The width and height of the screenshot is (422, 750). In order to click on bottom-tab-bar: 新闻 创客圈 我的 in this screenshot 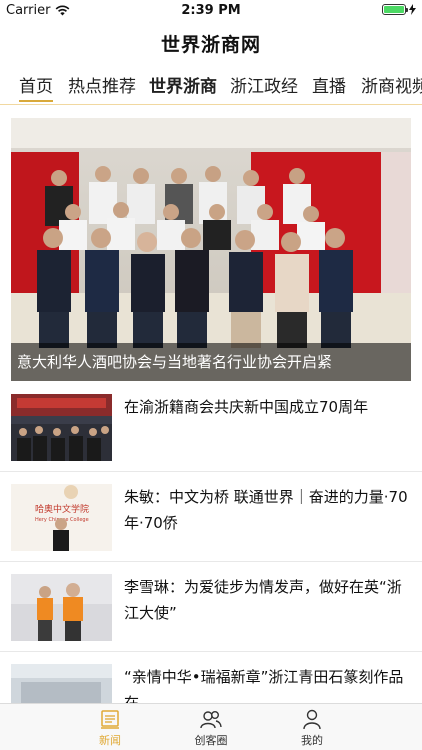, I will do `click(211, 726)`.